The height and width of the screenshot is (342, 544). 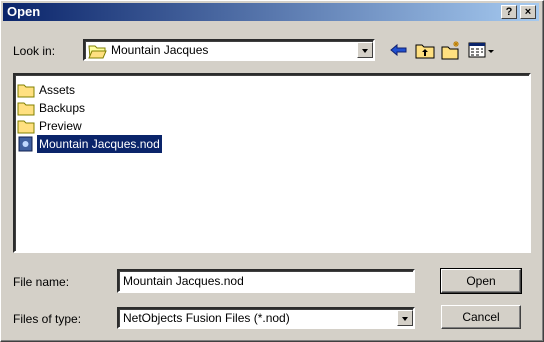 I want to click on lookin-value: Mountain Jacques, so click(x=160, y=50).